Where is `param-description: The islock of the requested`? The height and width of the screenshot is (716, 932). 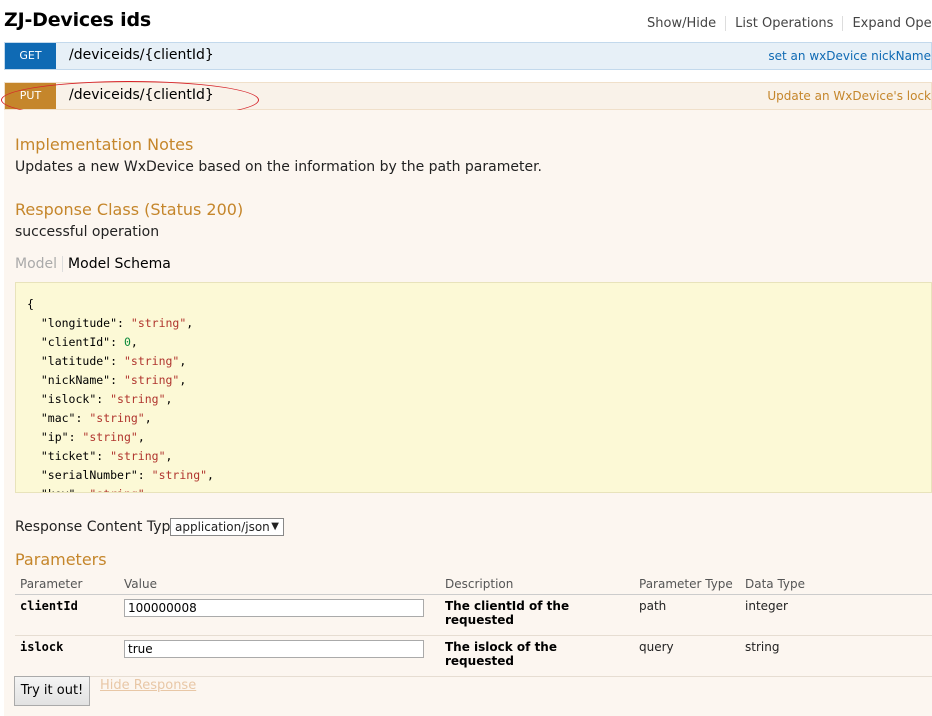
param-description: The islock of the requested is located at coordinates (537, 656).